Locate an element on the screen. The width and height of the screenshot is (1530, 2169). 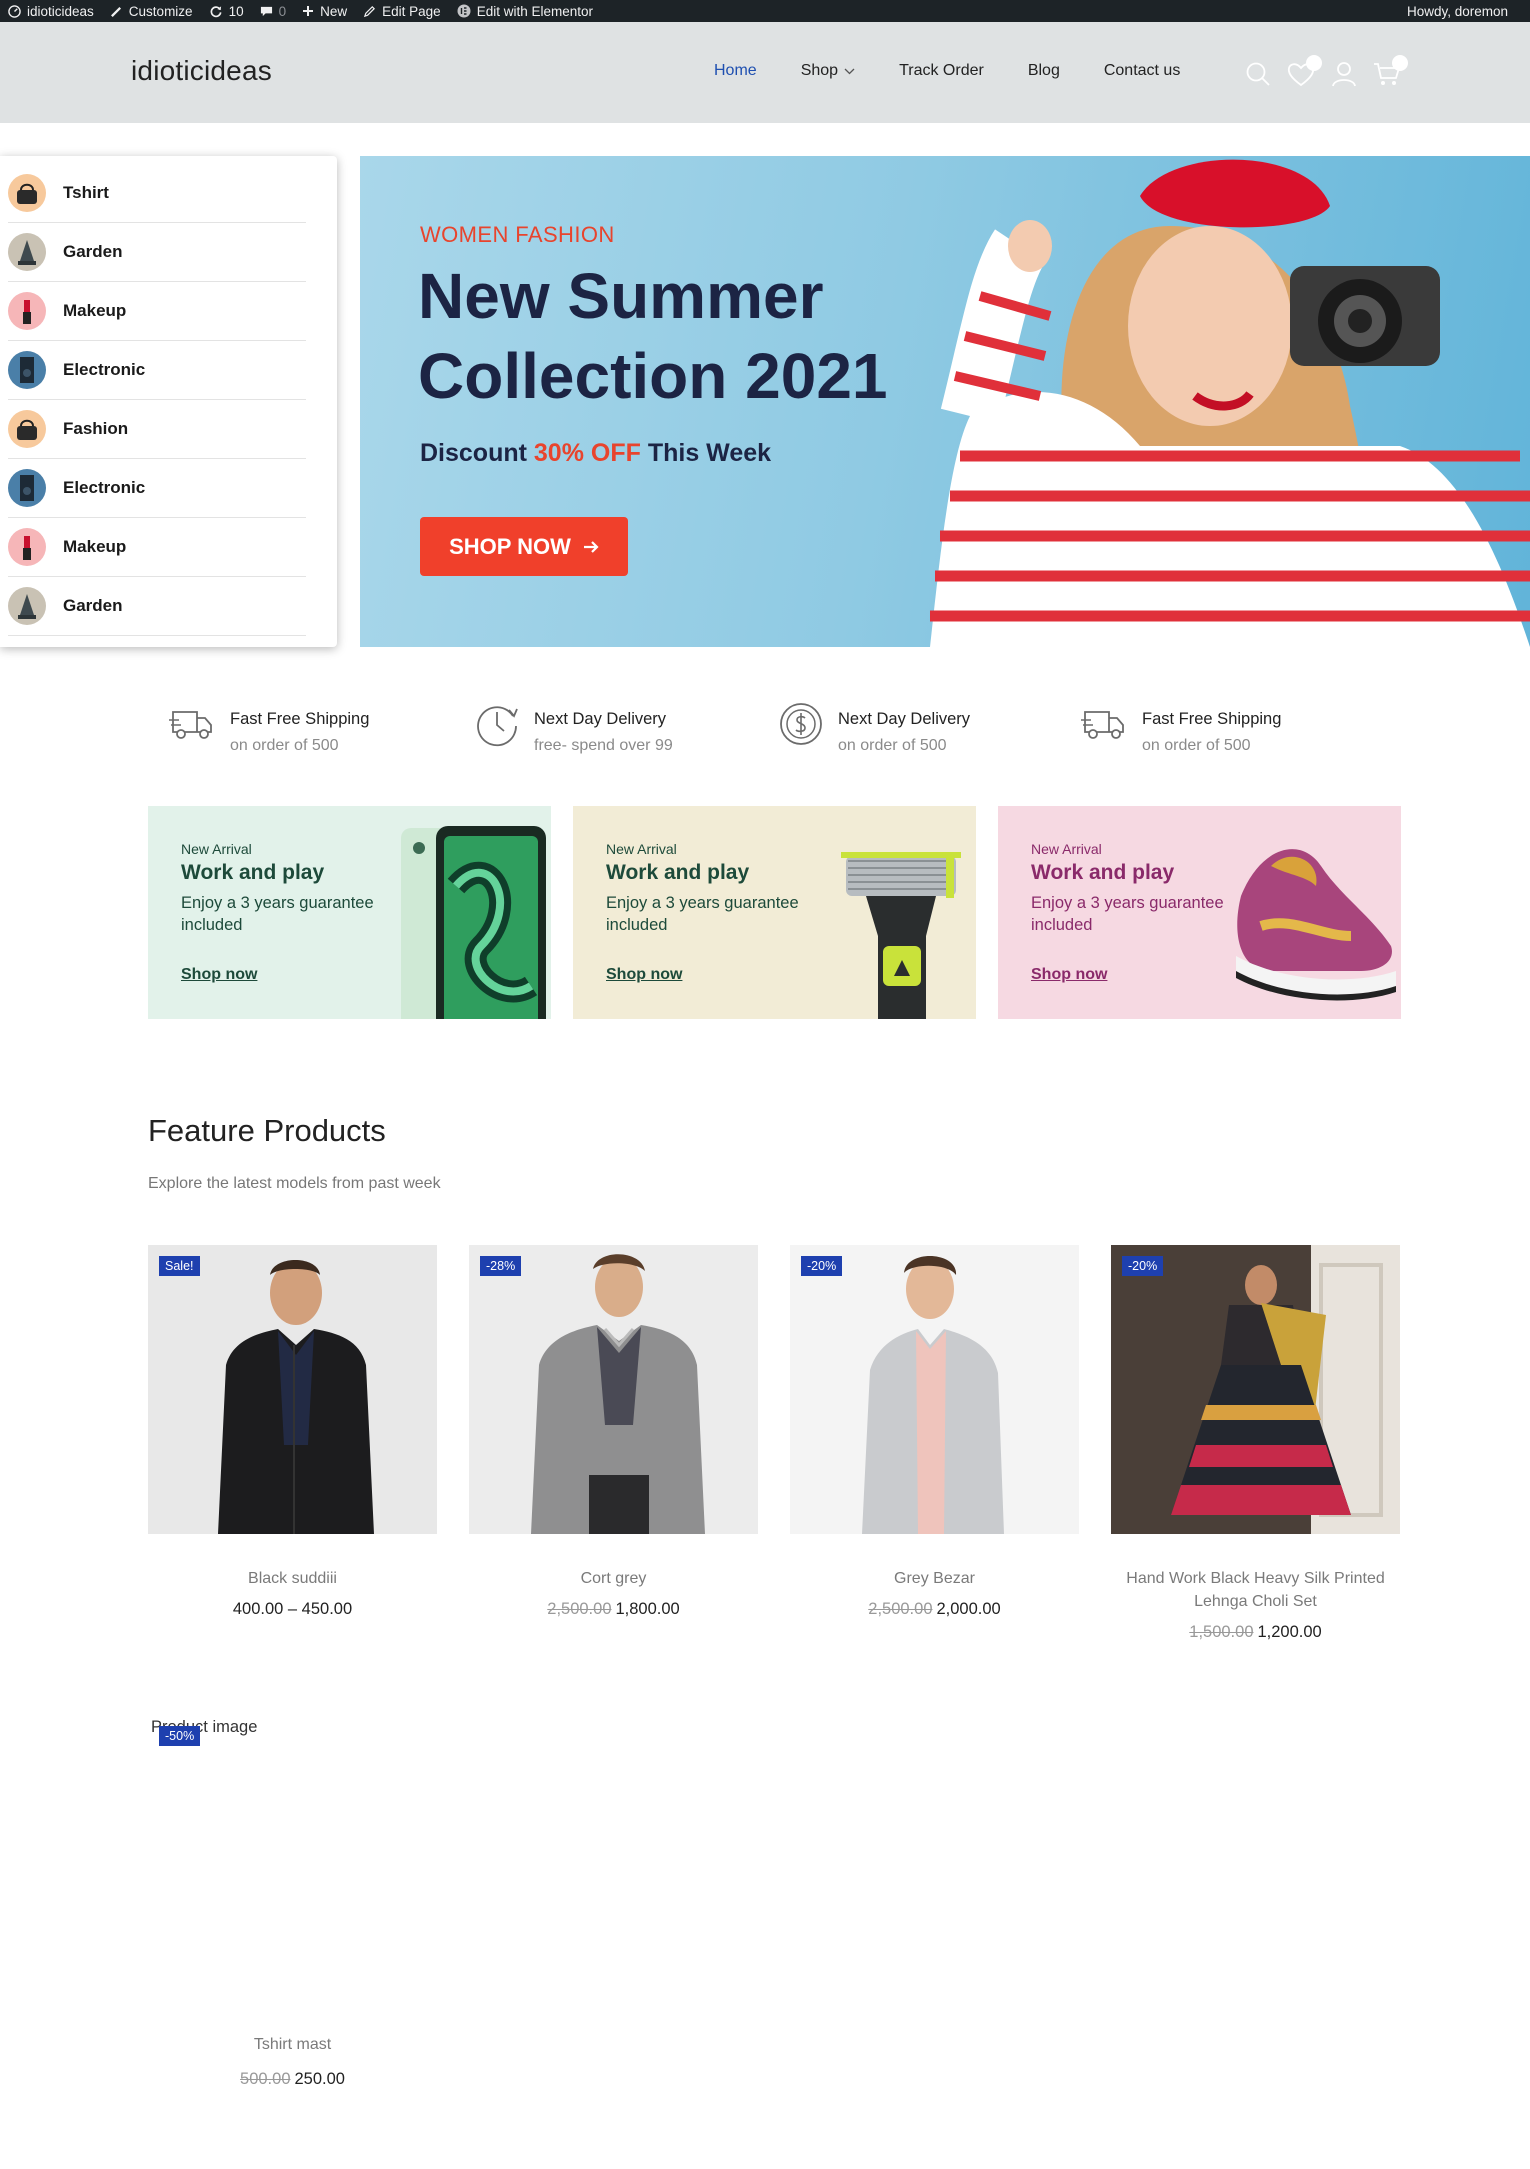
section-title: Feature Products is located at coordinates (267, 1130).